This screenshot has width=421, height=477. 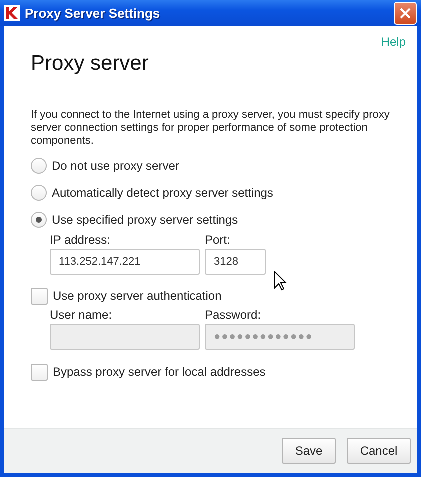 I want to click on checkbox-label: Bypass proxy server for local addresses, so click(x=159, y=372).